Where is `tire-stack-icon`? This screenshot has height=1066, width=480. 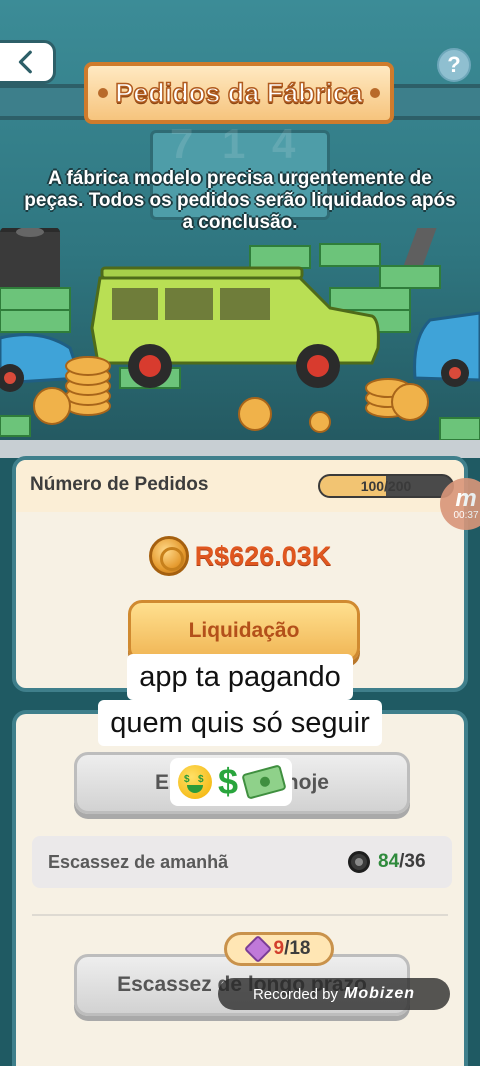 tire-stack-icon is located at coordinates (30, 260).